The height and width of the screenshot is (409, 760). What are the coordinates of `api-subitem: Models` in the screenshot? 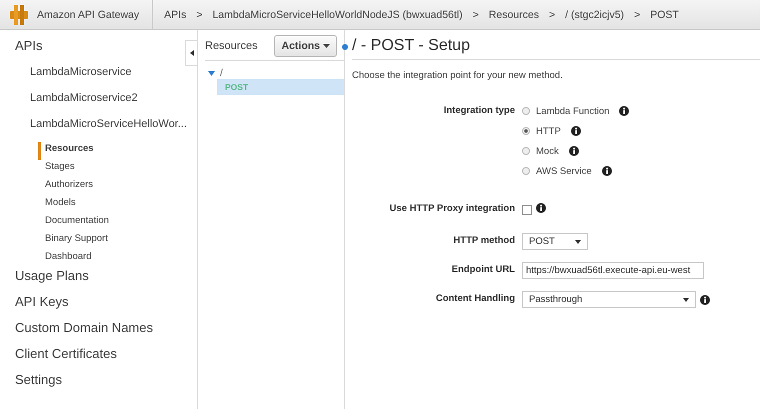 It's located at (111, 205).